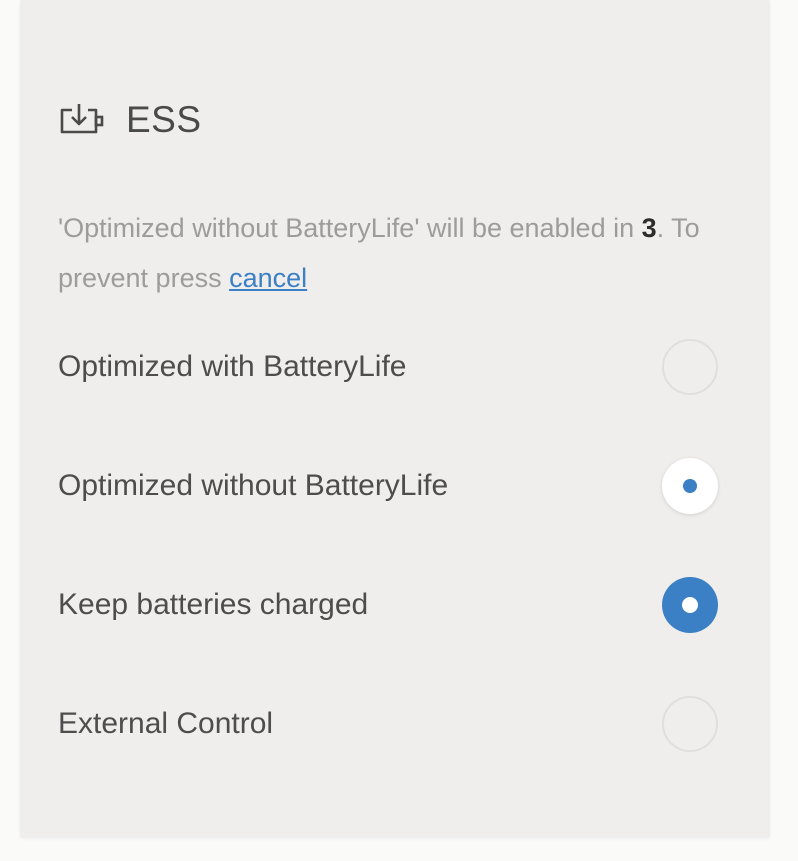 The height and width of the screenshot is (861, 798). Describe the element at coordinates (253, 485) in the screenshot. I see `option-label: Optimized without BatteryLife` at that location.